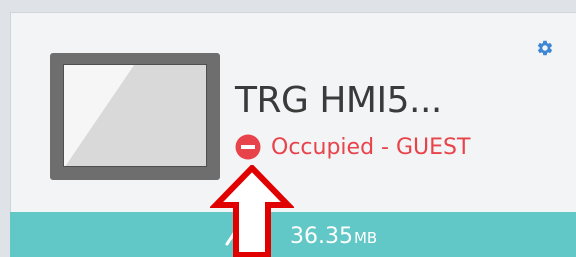 Image resolution: width=576 pixels, height=257 pixels. I want to click on screen-glare, so click(135, 115).